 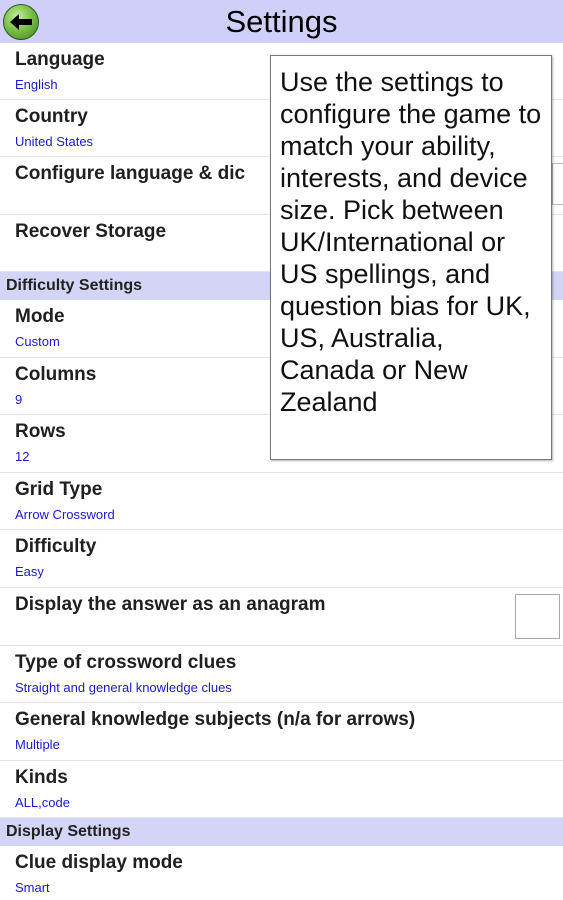 I want to click on section-title: Difficulty Settings, so click(x=74, y=285).